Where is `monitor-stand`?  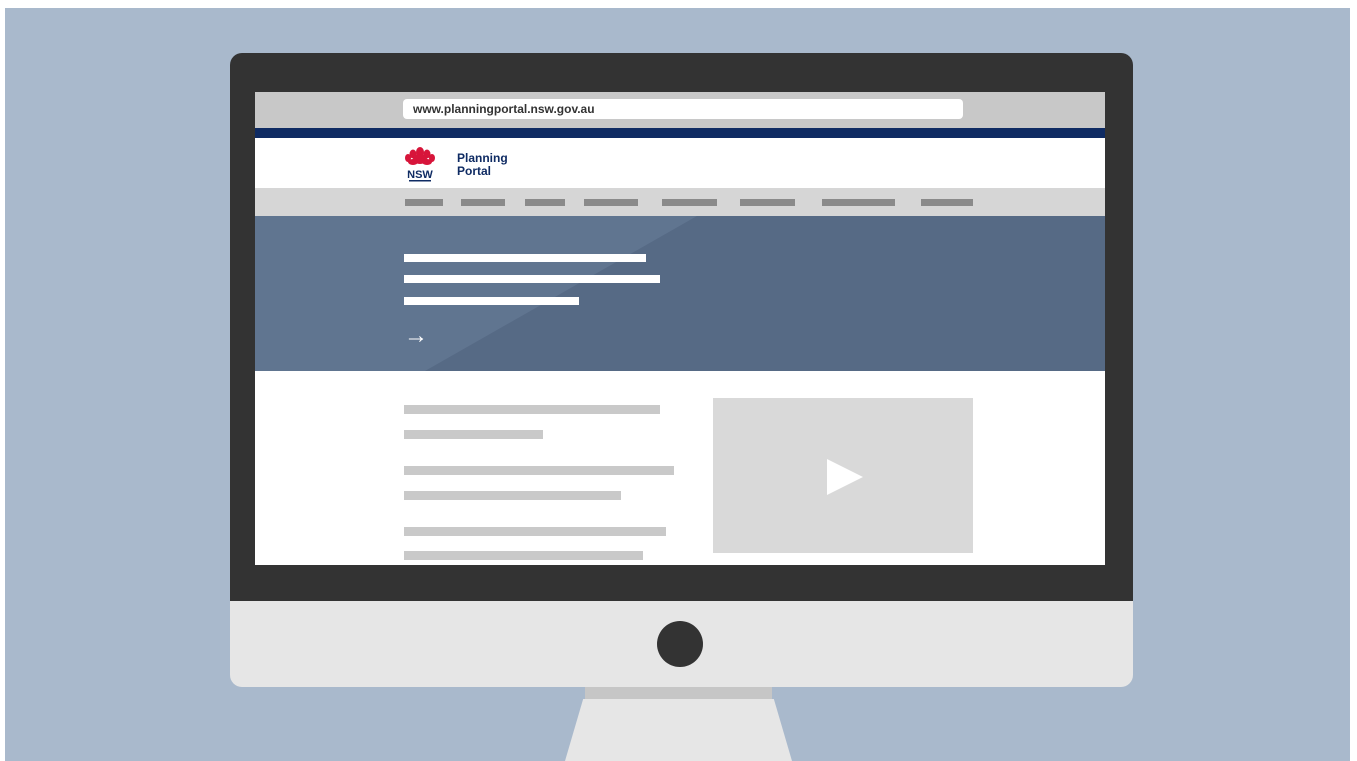
monitor-stand is located at coordinates (678, 730).